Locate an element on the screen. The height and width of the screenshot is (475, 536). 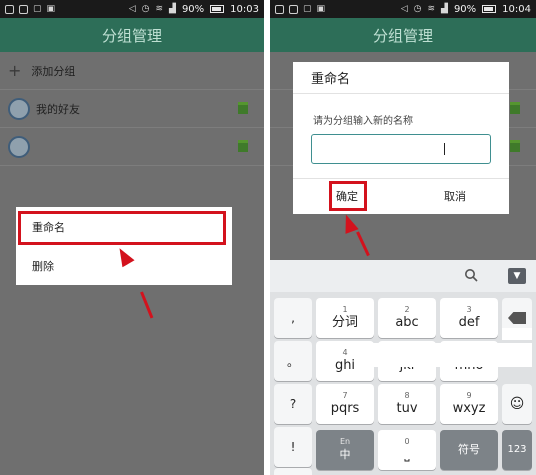
key-label: 中 is located at coordinates (345, 454).